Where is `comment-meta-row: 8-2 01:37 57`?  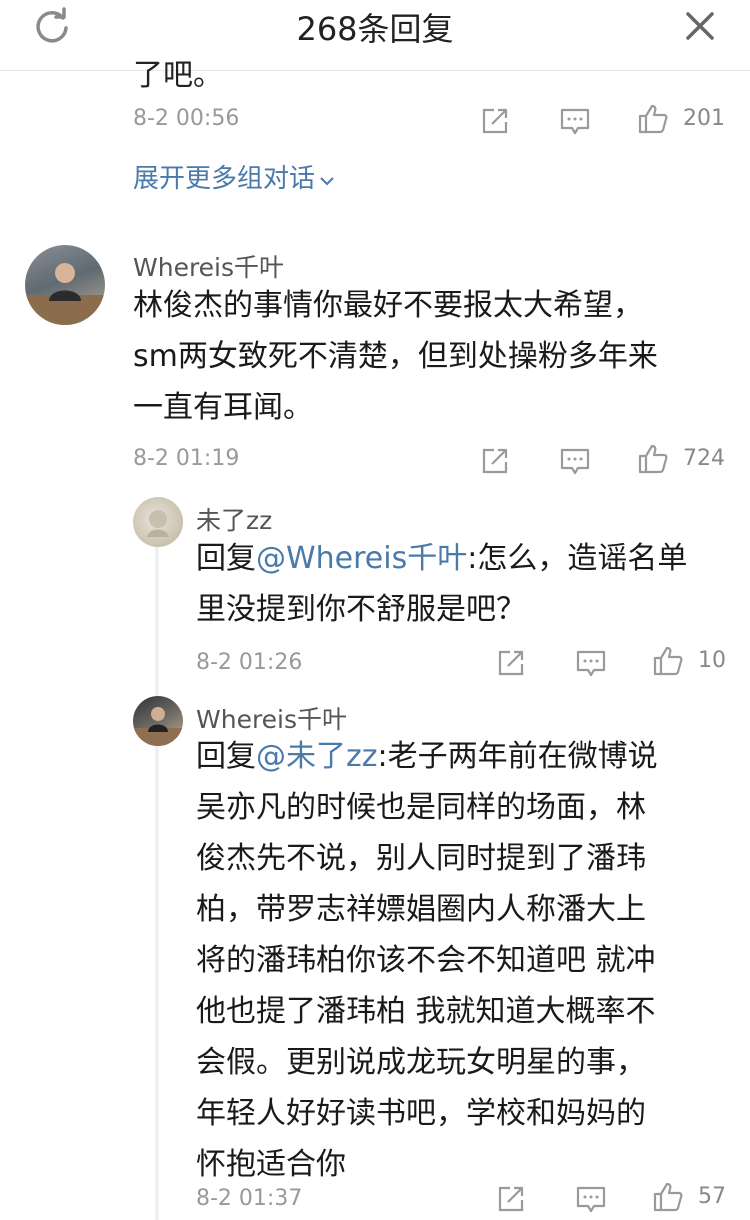 comment-meta-row: 8-2 01:37 57 is located at coordinates (466, 1200).